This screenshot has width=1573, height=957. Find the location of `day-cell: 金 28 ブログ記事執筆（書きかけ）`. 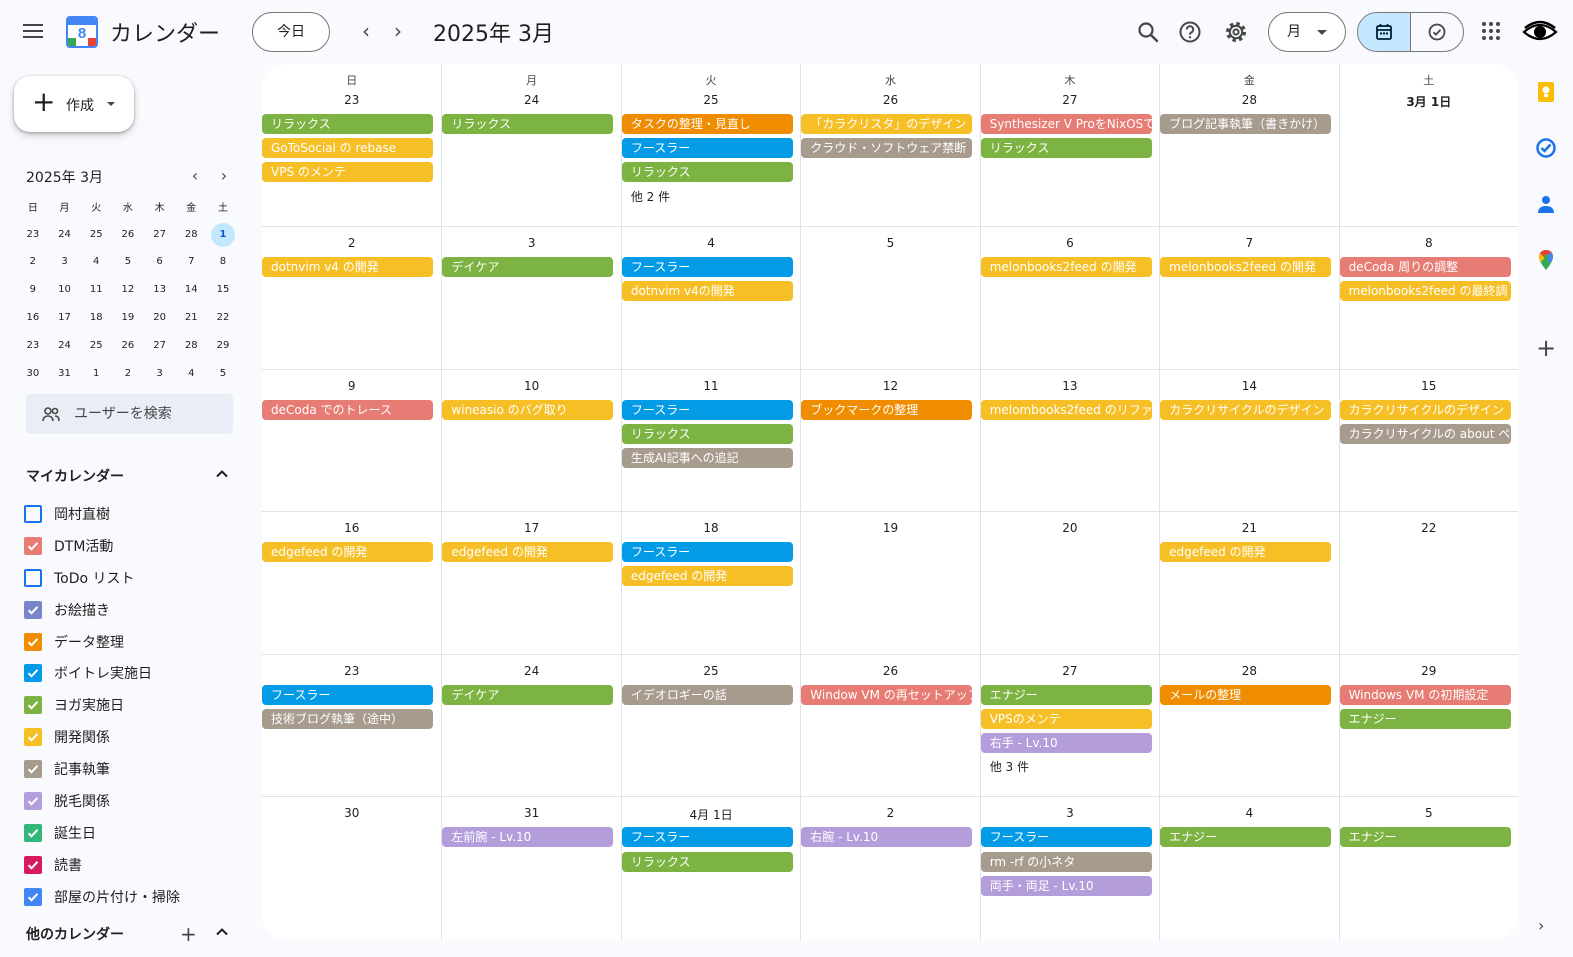

day-cell: 金 28 ブログ記事執筆（書きかけ） is located at coordinates (1248, 145).